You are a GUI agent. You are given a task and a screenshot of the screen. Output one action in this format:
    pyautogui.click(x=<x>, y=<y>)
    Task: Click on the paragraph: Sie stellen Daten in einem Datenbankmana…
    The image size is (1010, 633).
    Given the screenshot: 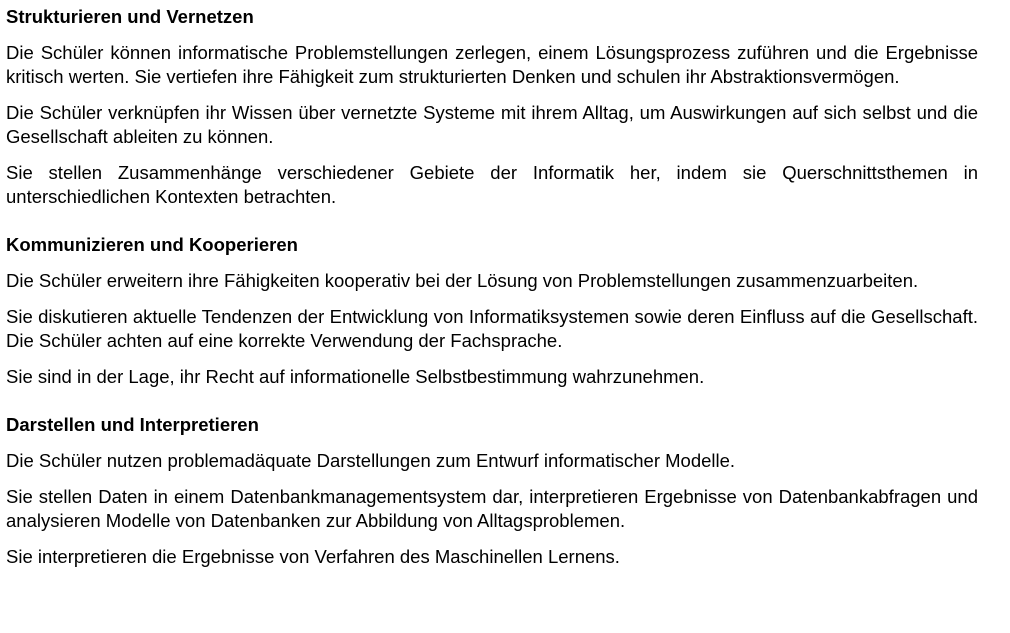 What is the action you would take?
    pyautogui.click(x=492, y=508)
    